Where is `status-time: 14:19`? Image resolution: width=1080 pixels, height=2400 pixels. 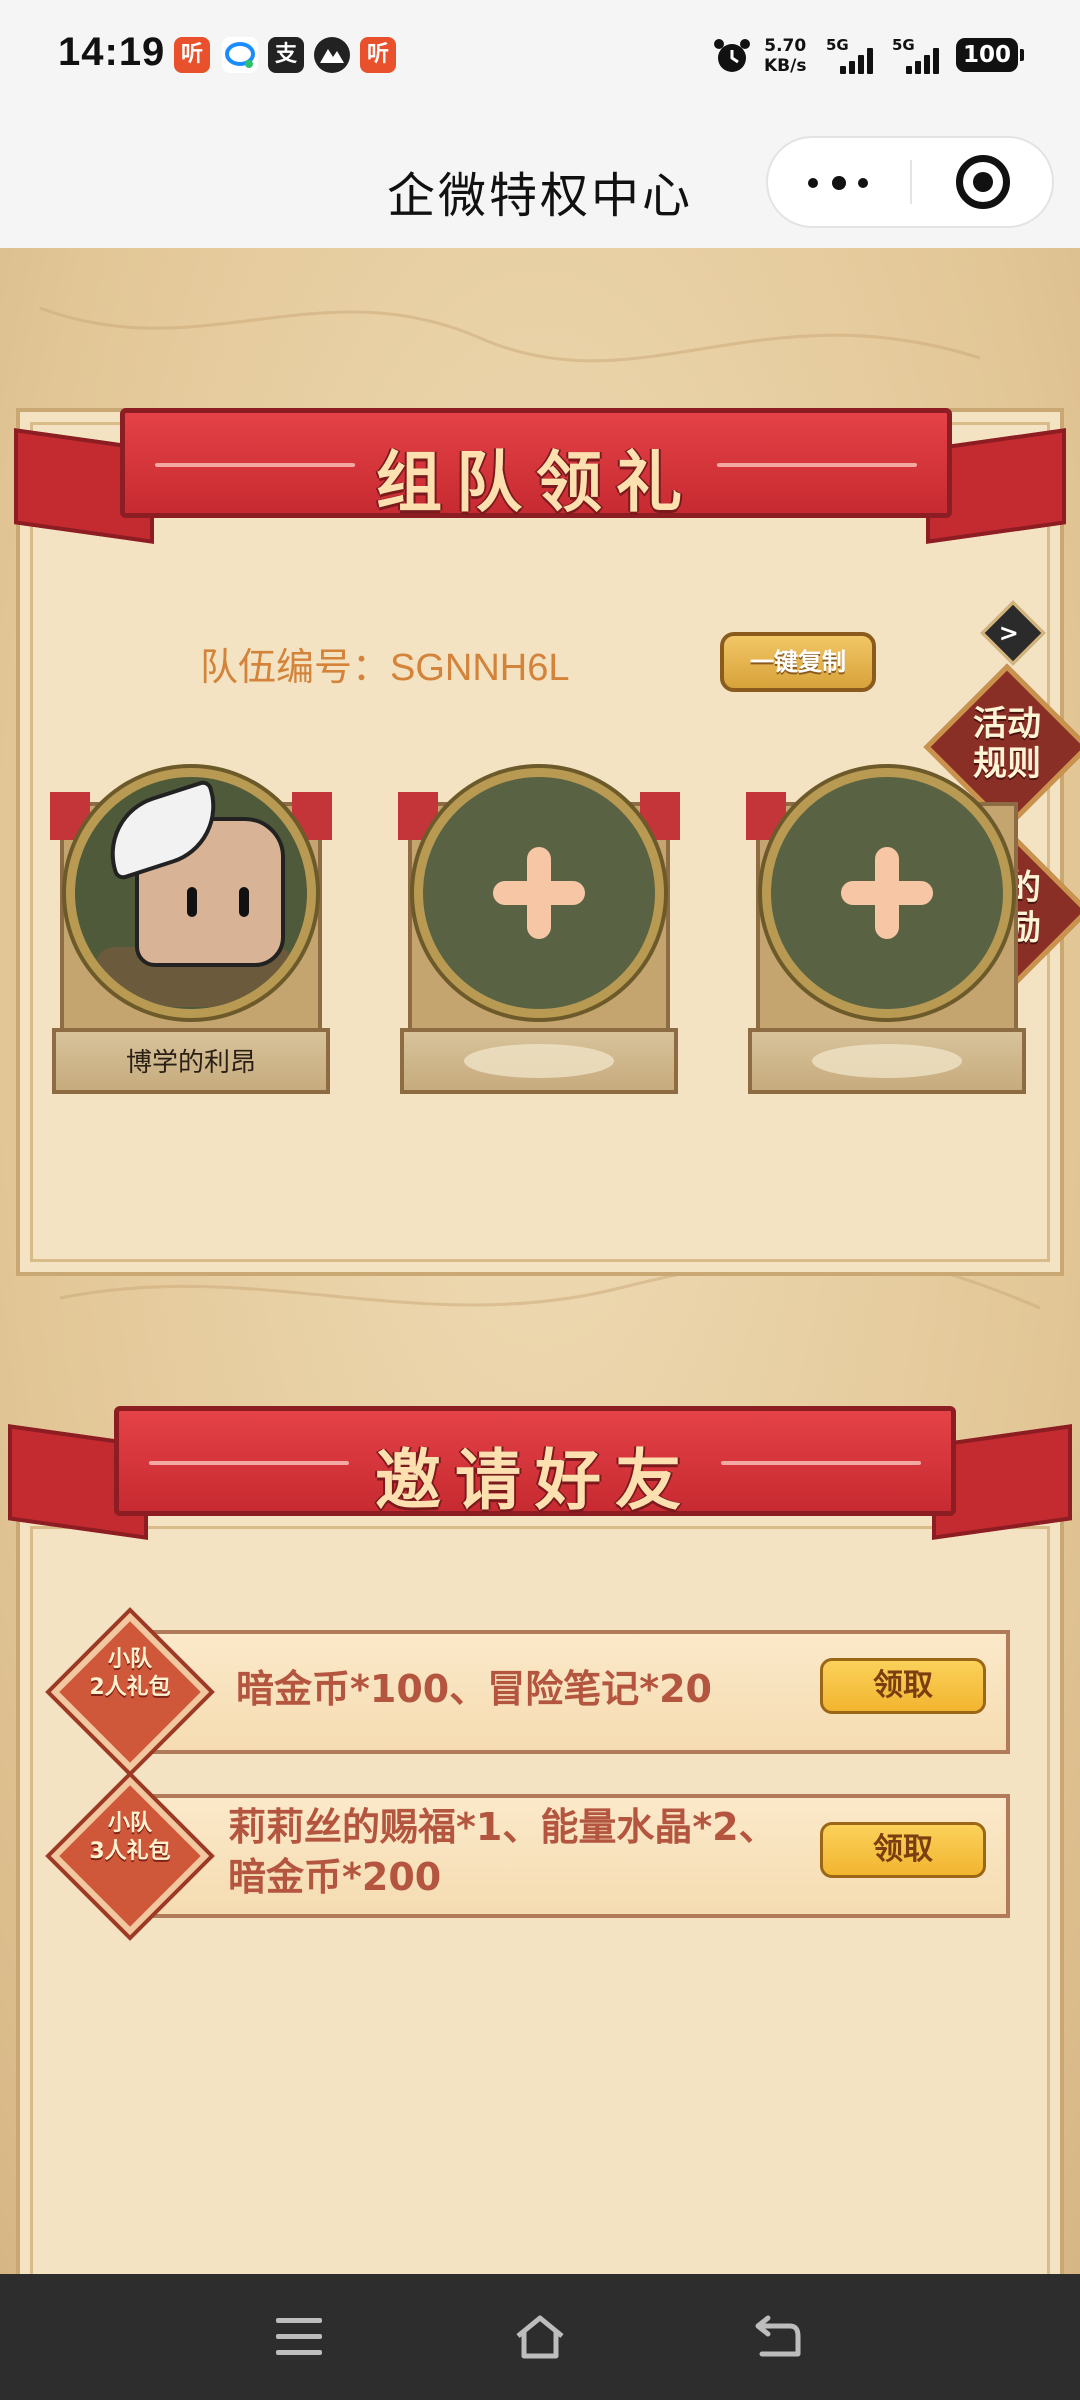 status-time: 14:19 is located at coordinates (112, 52).